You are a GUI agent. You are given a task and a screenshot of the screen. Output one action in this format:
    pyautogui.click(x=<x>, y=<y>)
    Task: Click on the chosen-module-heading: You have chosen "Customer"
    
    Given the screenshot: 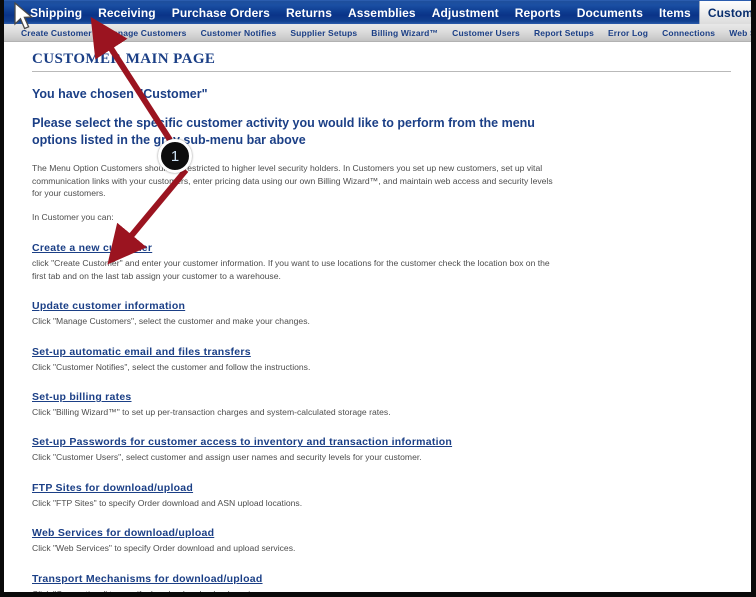 What is the action you would take?
    pyautogui.click(x=120, y=94)
    